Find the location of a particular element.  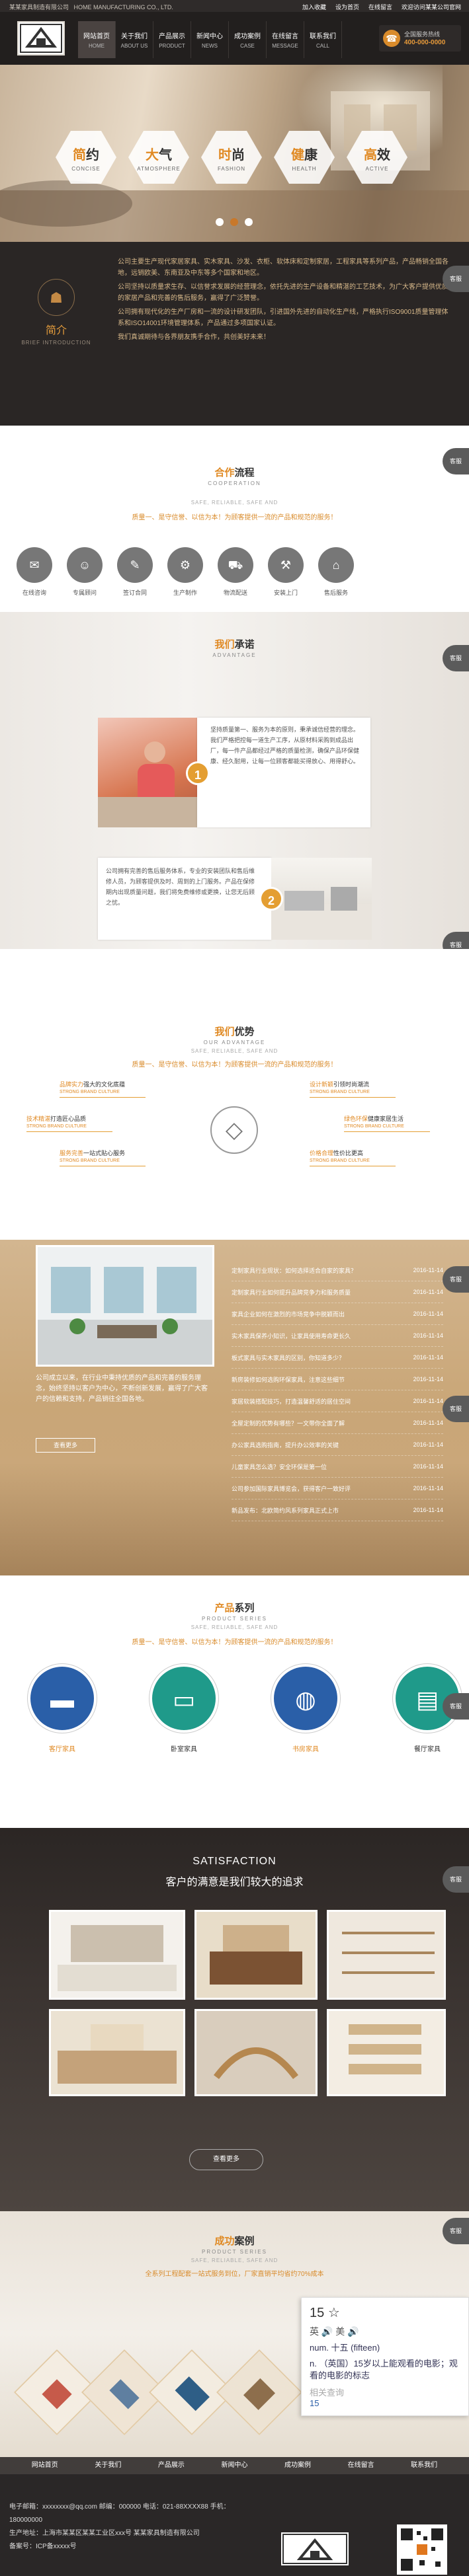

nav-home: 网站首页 HOME is located at coordinates (97, 39).